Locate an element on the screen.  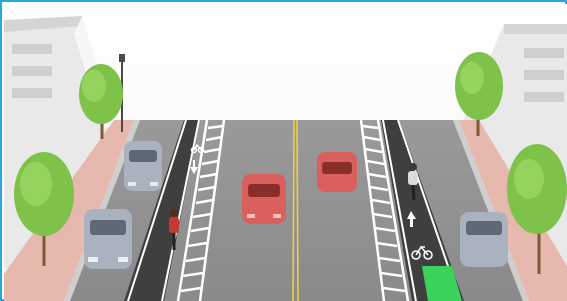
red-car-left-lane is located at coordinates (264, 199).